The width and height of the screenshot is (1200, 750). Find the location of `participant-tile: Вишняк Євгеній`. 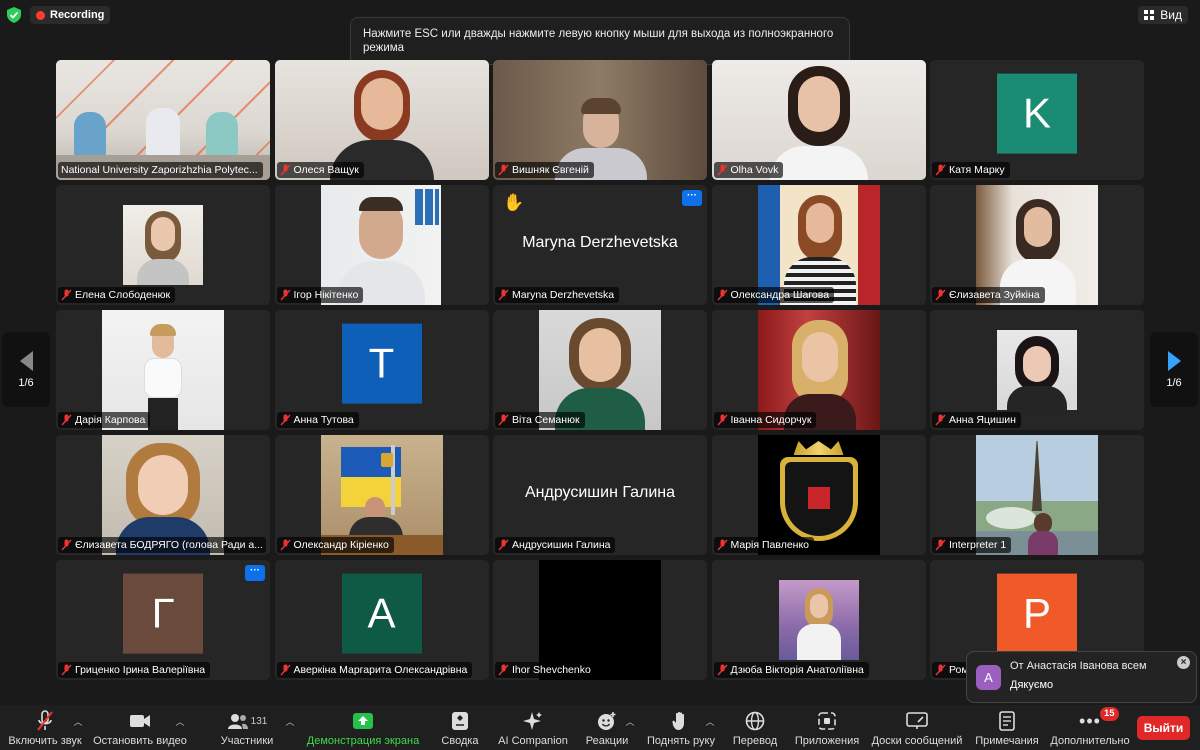

participant-tile: Вишняк Євгеній is located at coordinates (600, 120).